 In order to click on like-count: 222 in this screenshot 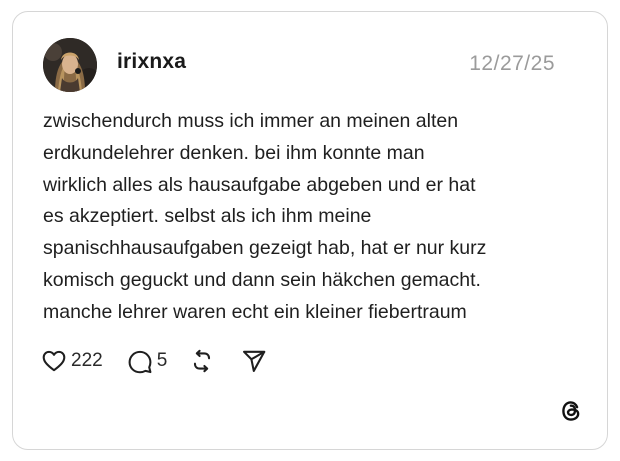, I will do `click(87, 360)`.